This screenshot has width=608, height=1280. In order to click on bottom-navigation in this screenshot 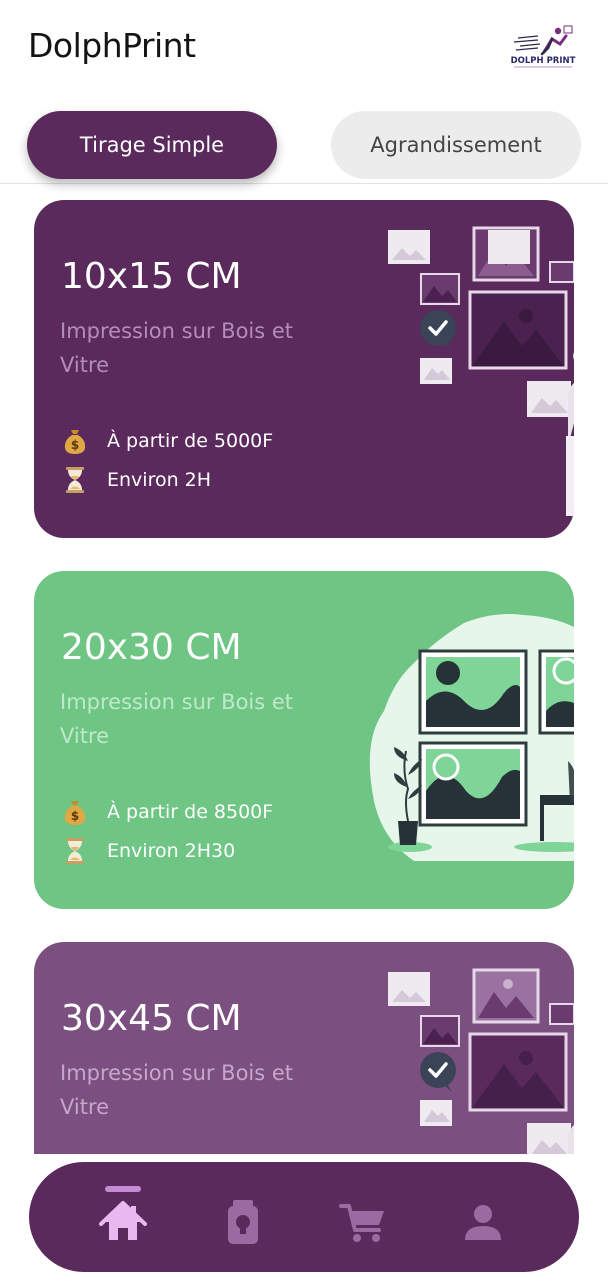, I will do `click(304, 1217)`.